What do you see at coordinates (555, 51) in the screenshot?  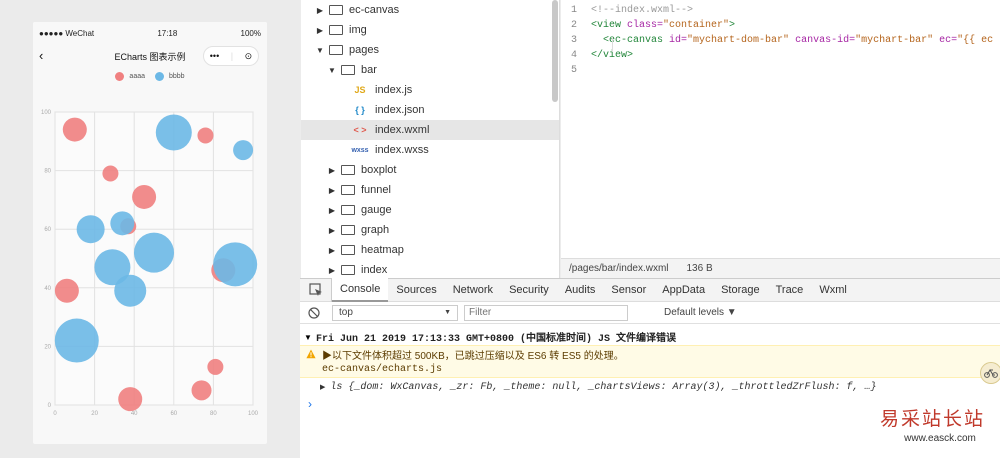 I see `file-tree-scrollbar` at bounding box center [555, 51].